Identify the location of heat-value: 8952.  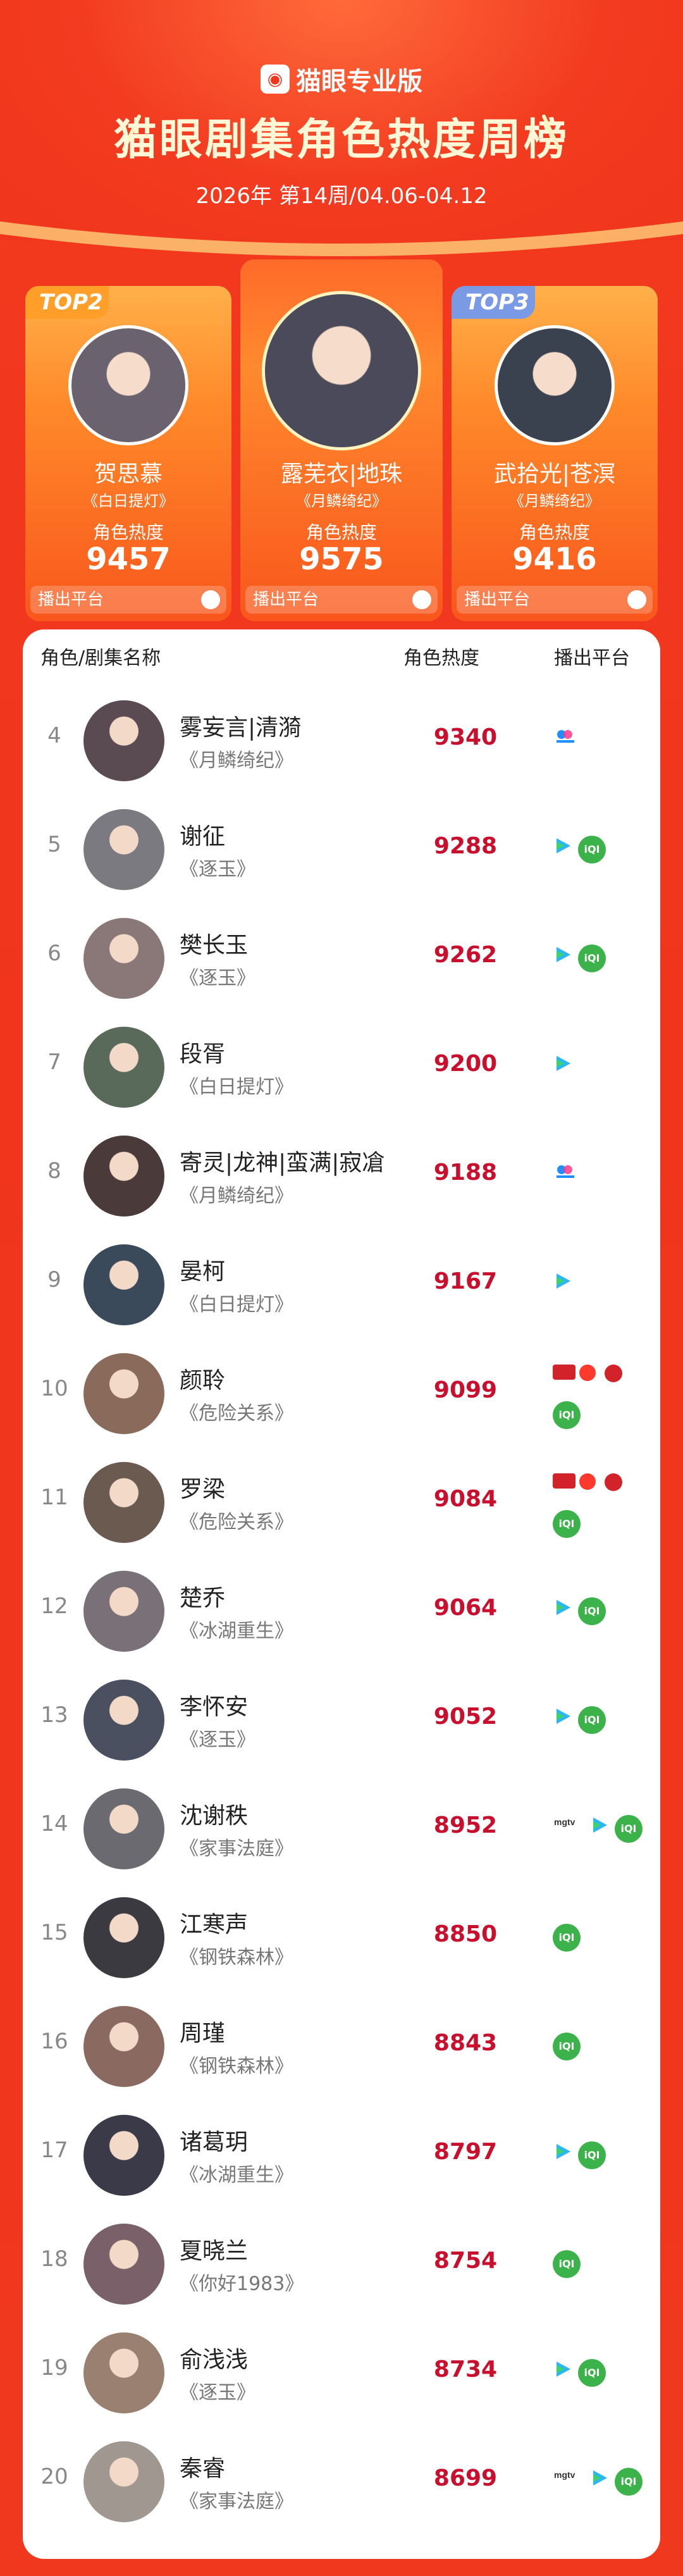
(465, 1825).